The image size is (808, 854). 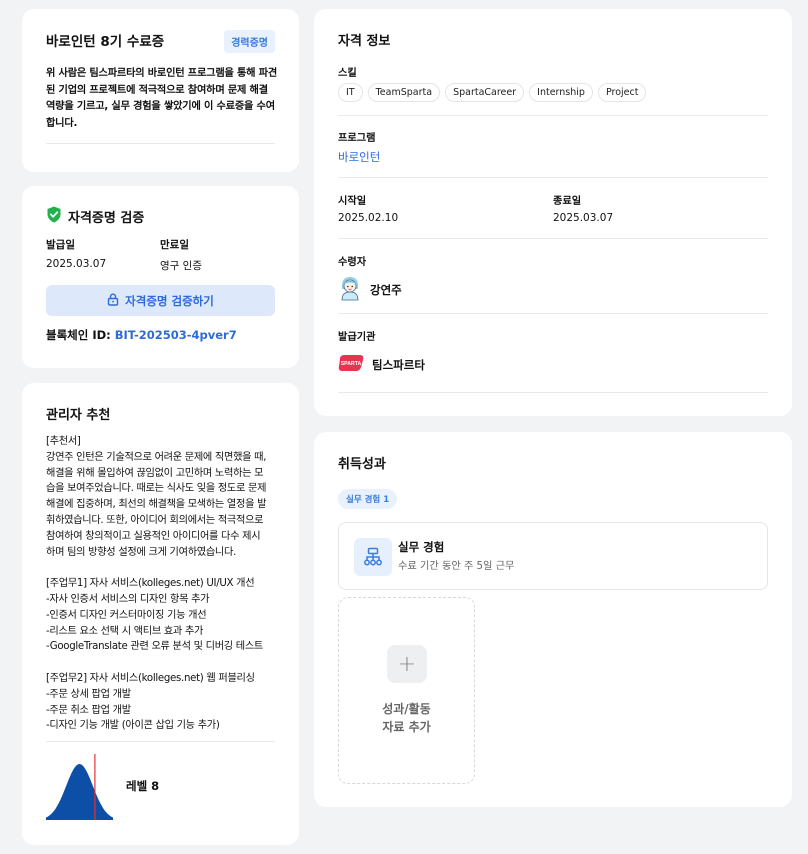 What do you see at coordinates (155, 520) in the screenshot?
I see `recommendation-line: 휘하였습니다. 또한, 아이디어 회의에서는 적극적으로` at bounding box center [155, 520].